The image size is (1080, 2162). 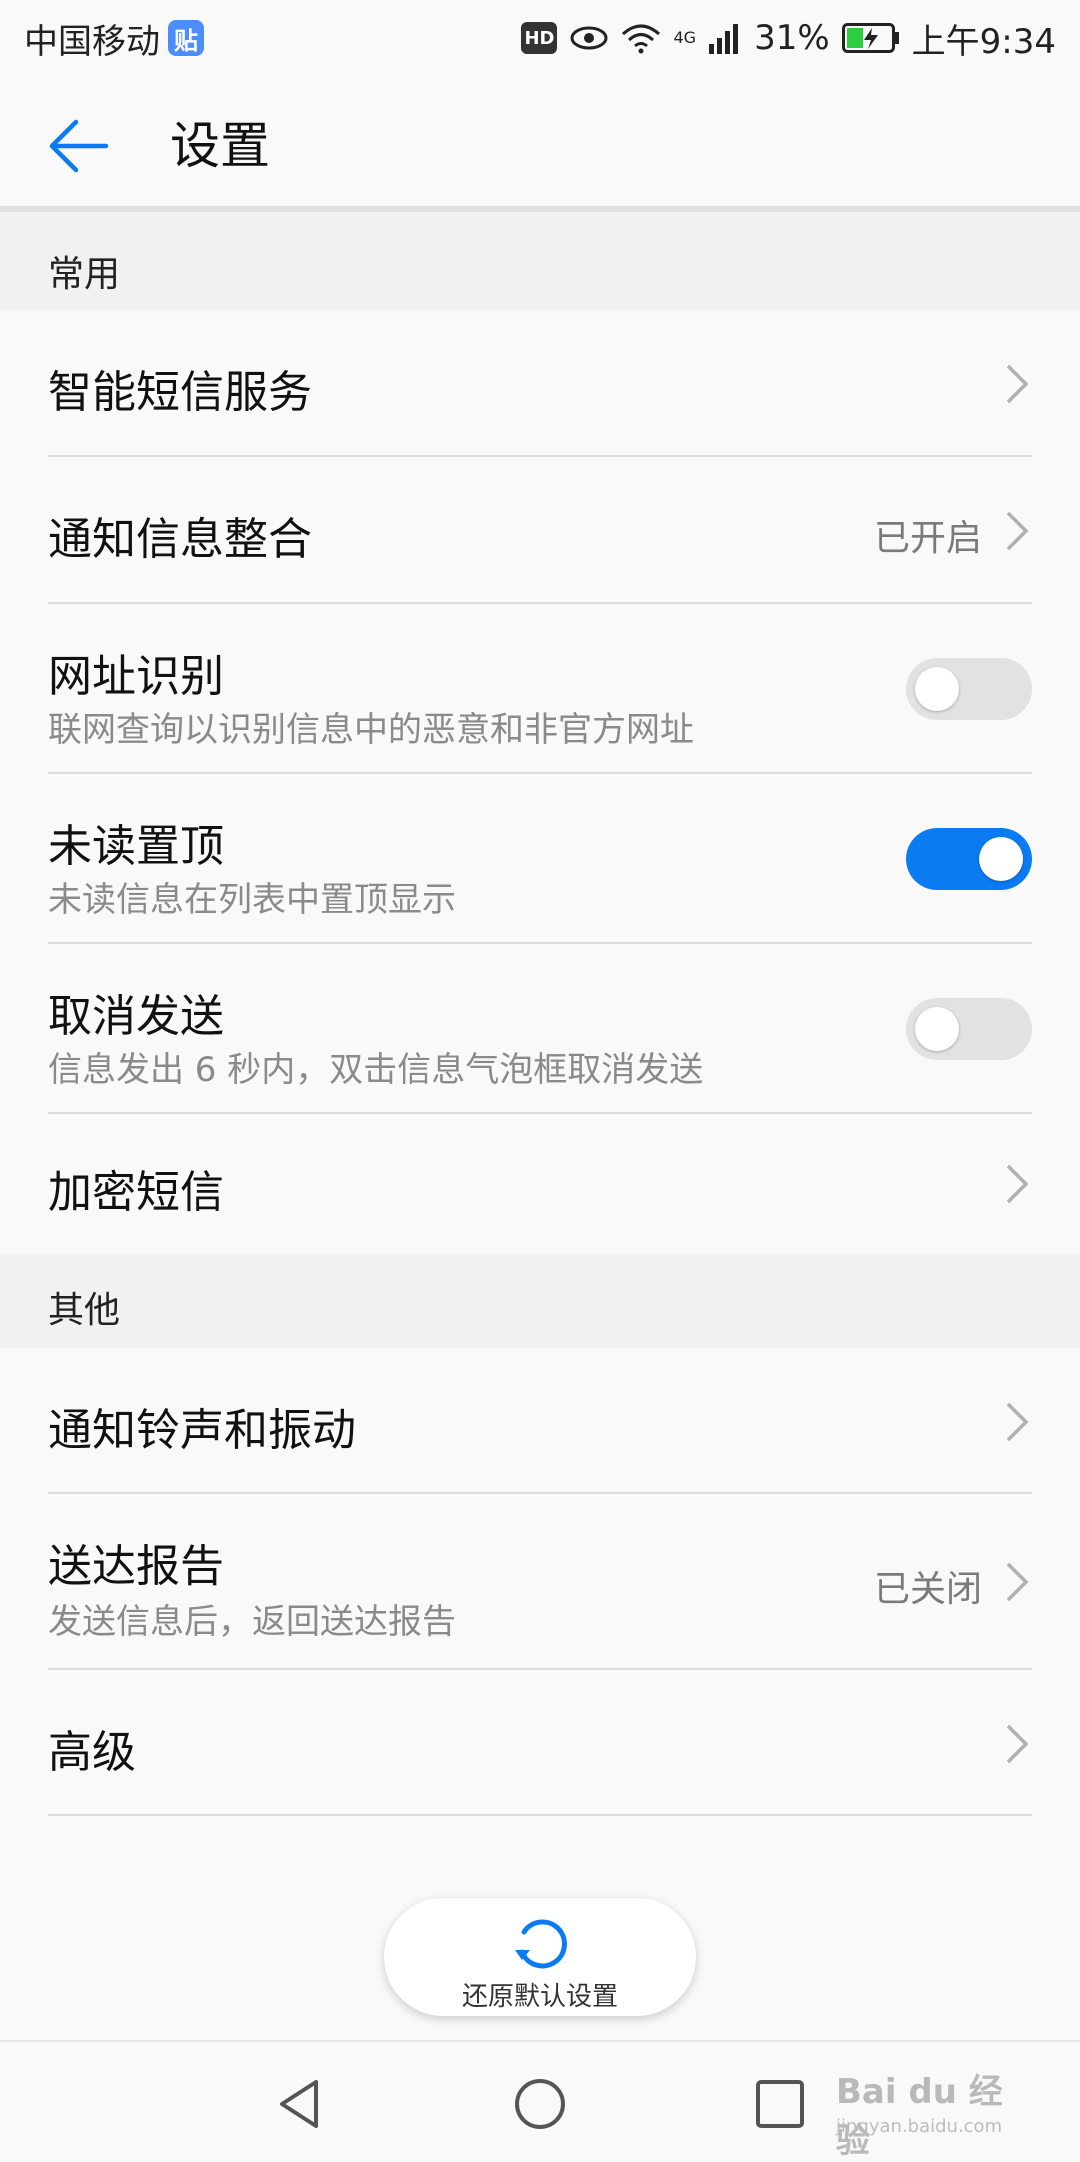 What do you see at coordinates (540, 383) in the screenshot?
I see `setting-smart-sms: 智能短信服务` at bounding box center [540, 383].